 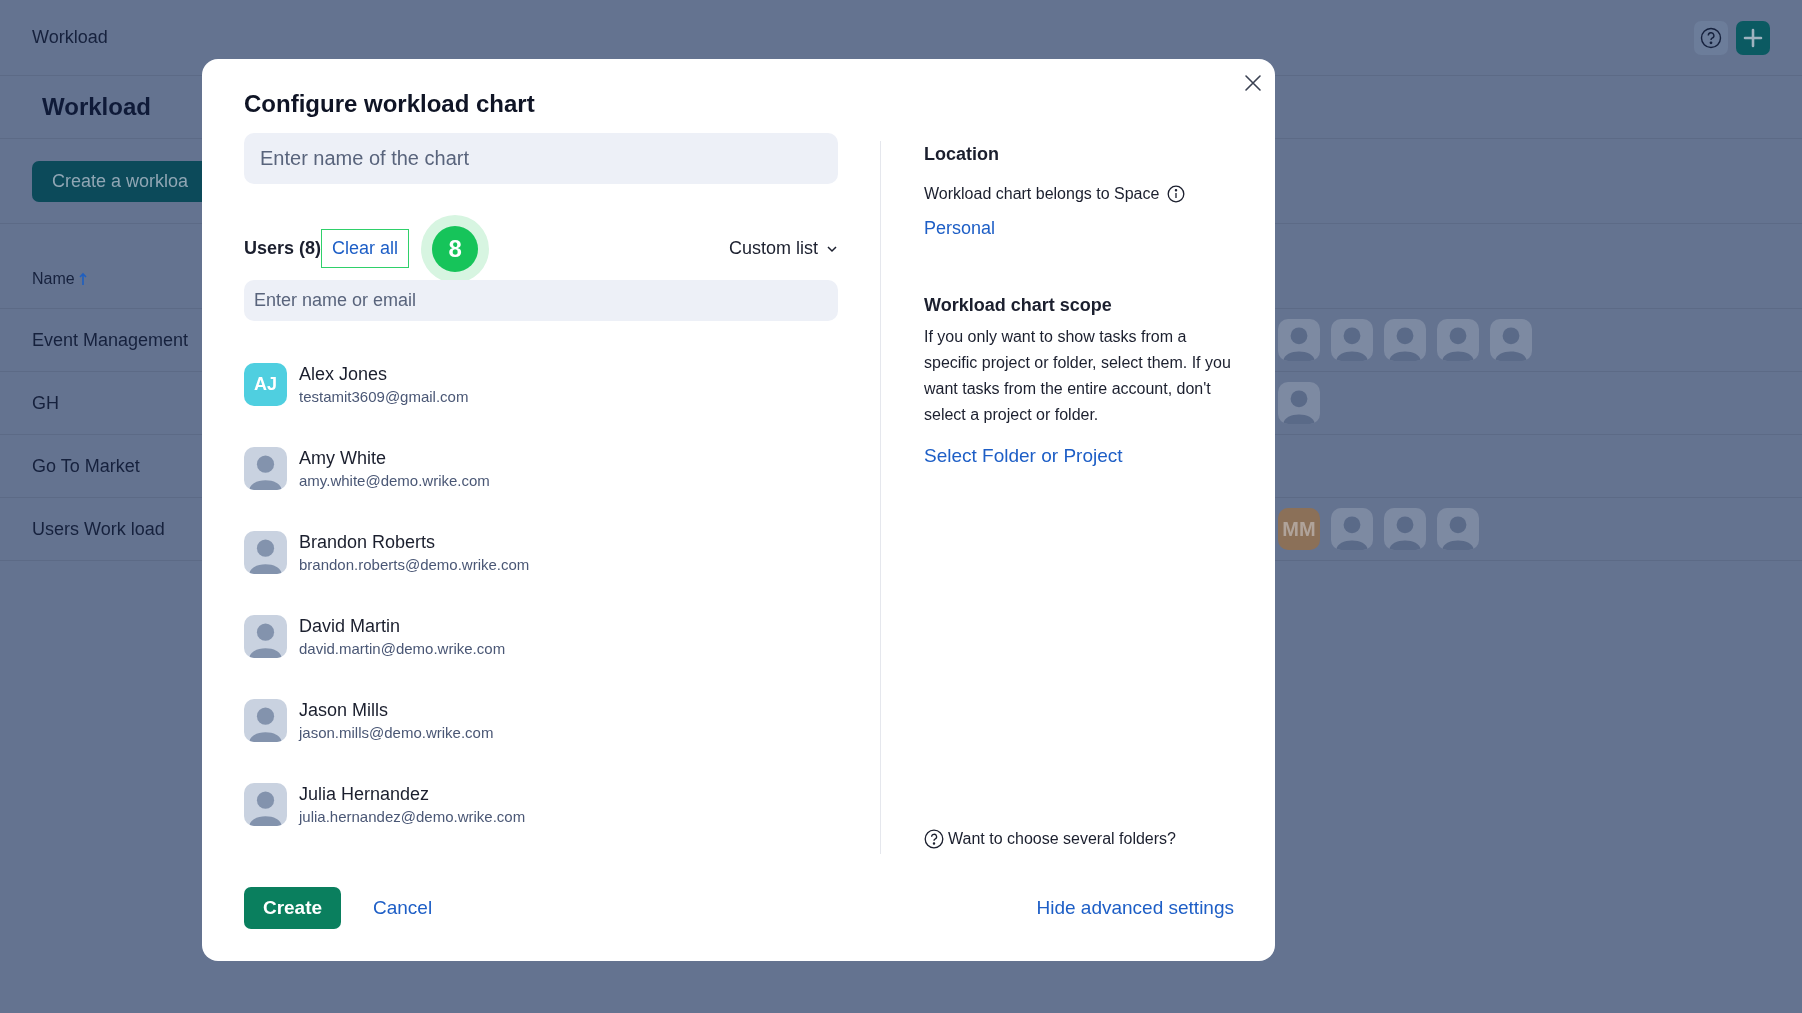 What do you see at coordinates (541, 300) in the screenshot?
I see `user-search-field: Enter name or email` at bounding box center [541, 300].